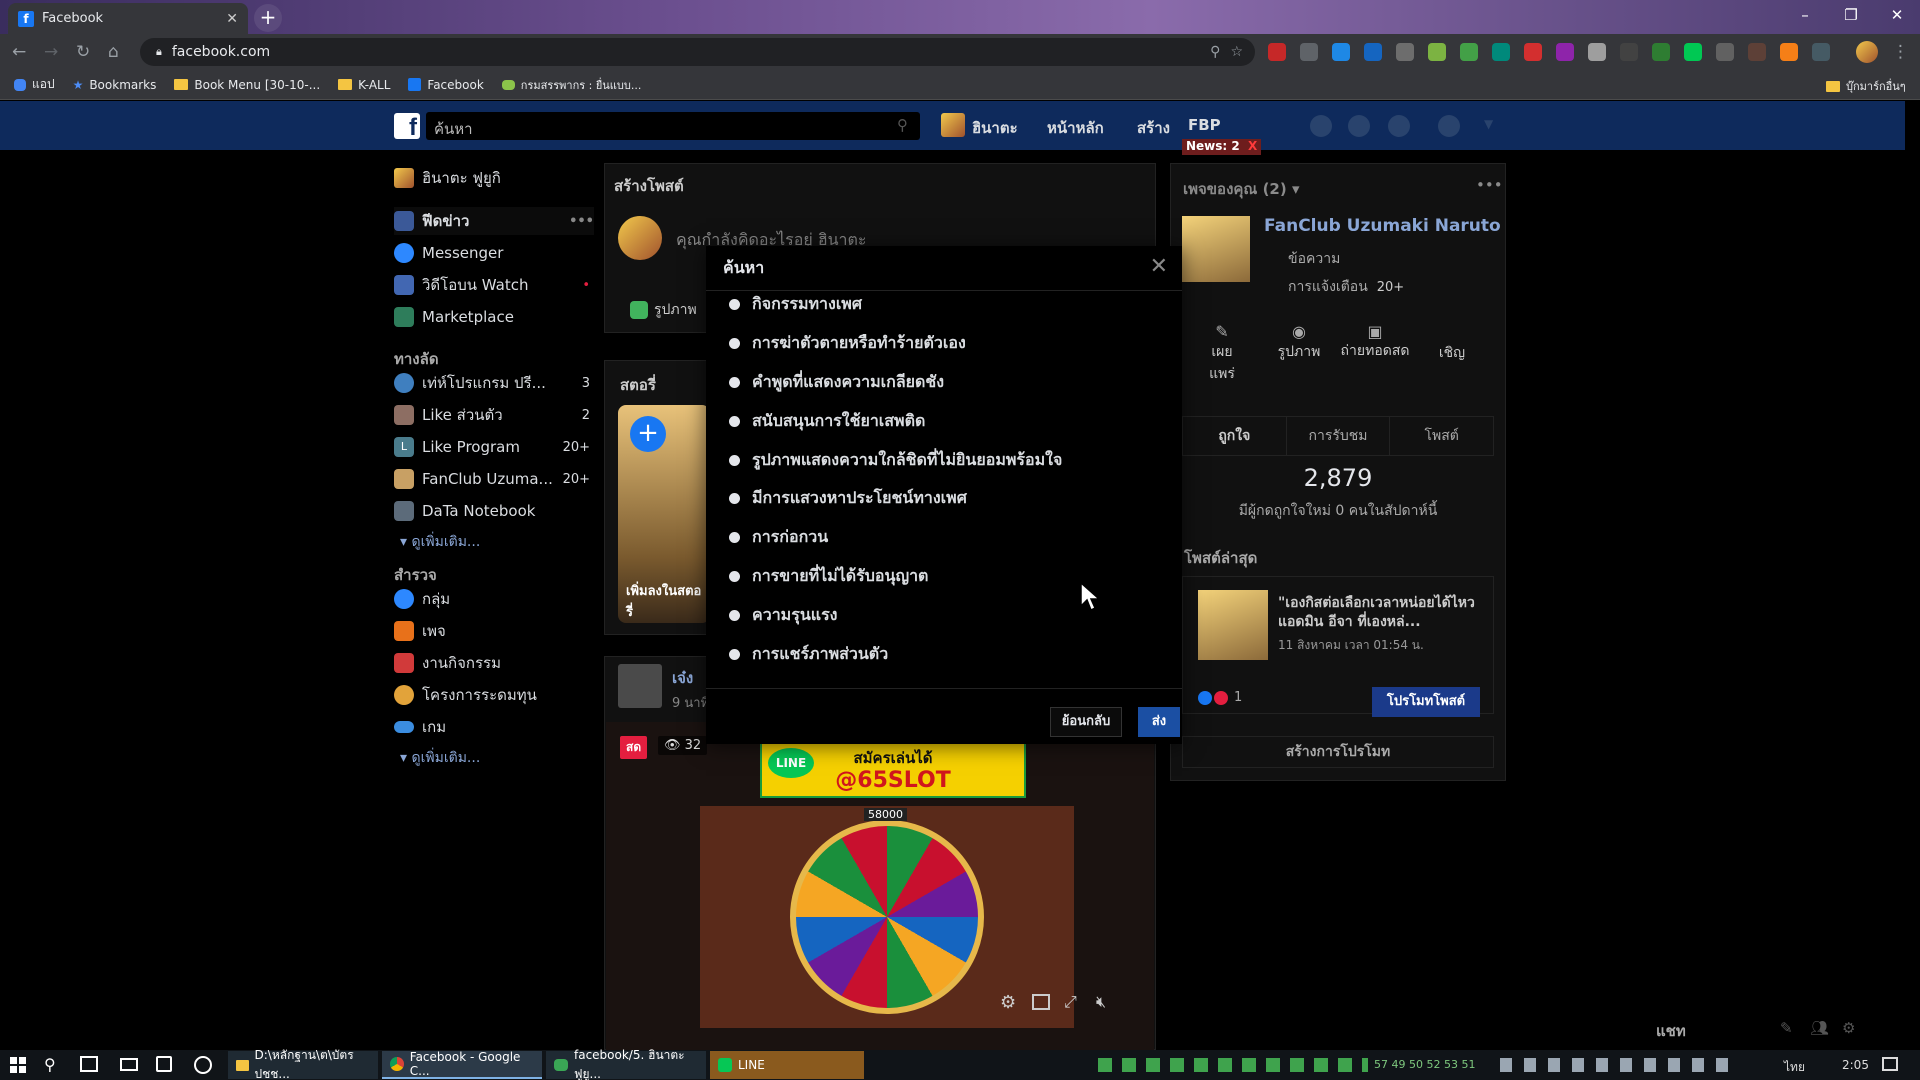 This screenshot has width=1920, height=1080. Describe the element at coordinates (1233, 625) in the screenshot. I see `recent-post-thumbnail` at that location.